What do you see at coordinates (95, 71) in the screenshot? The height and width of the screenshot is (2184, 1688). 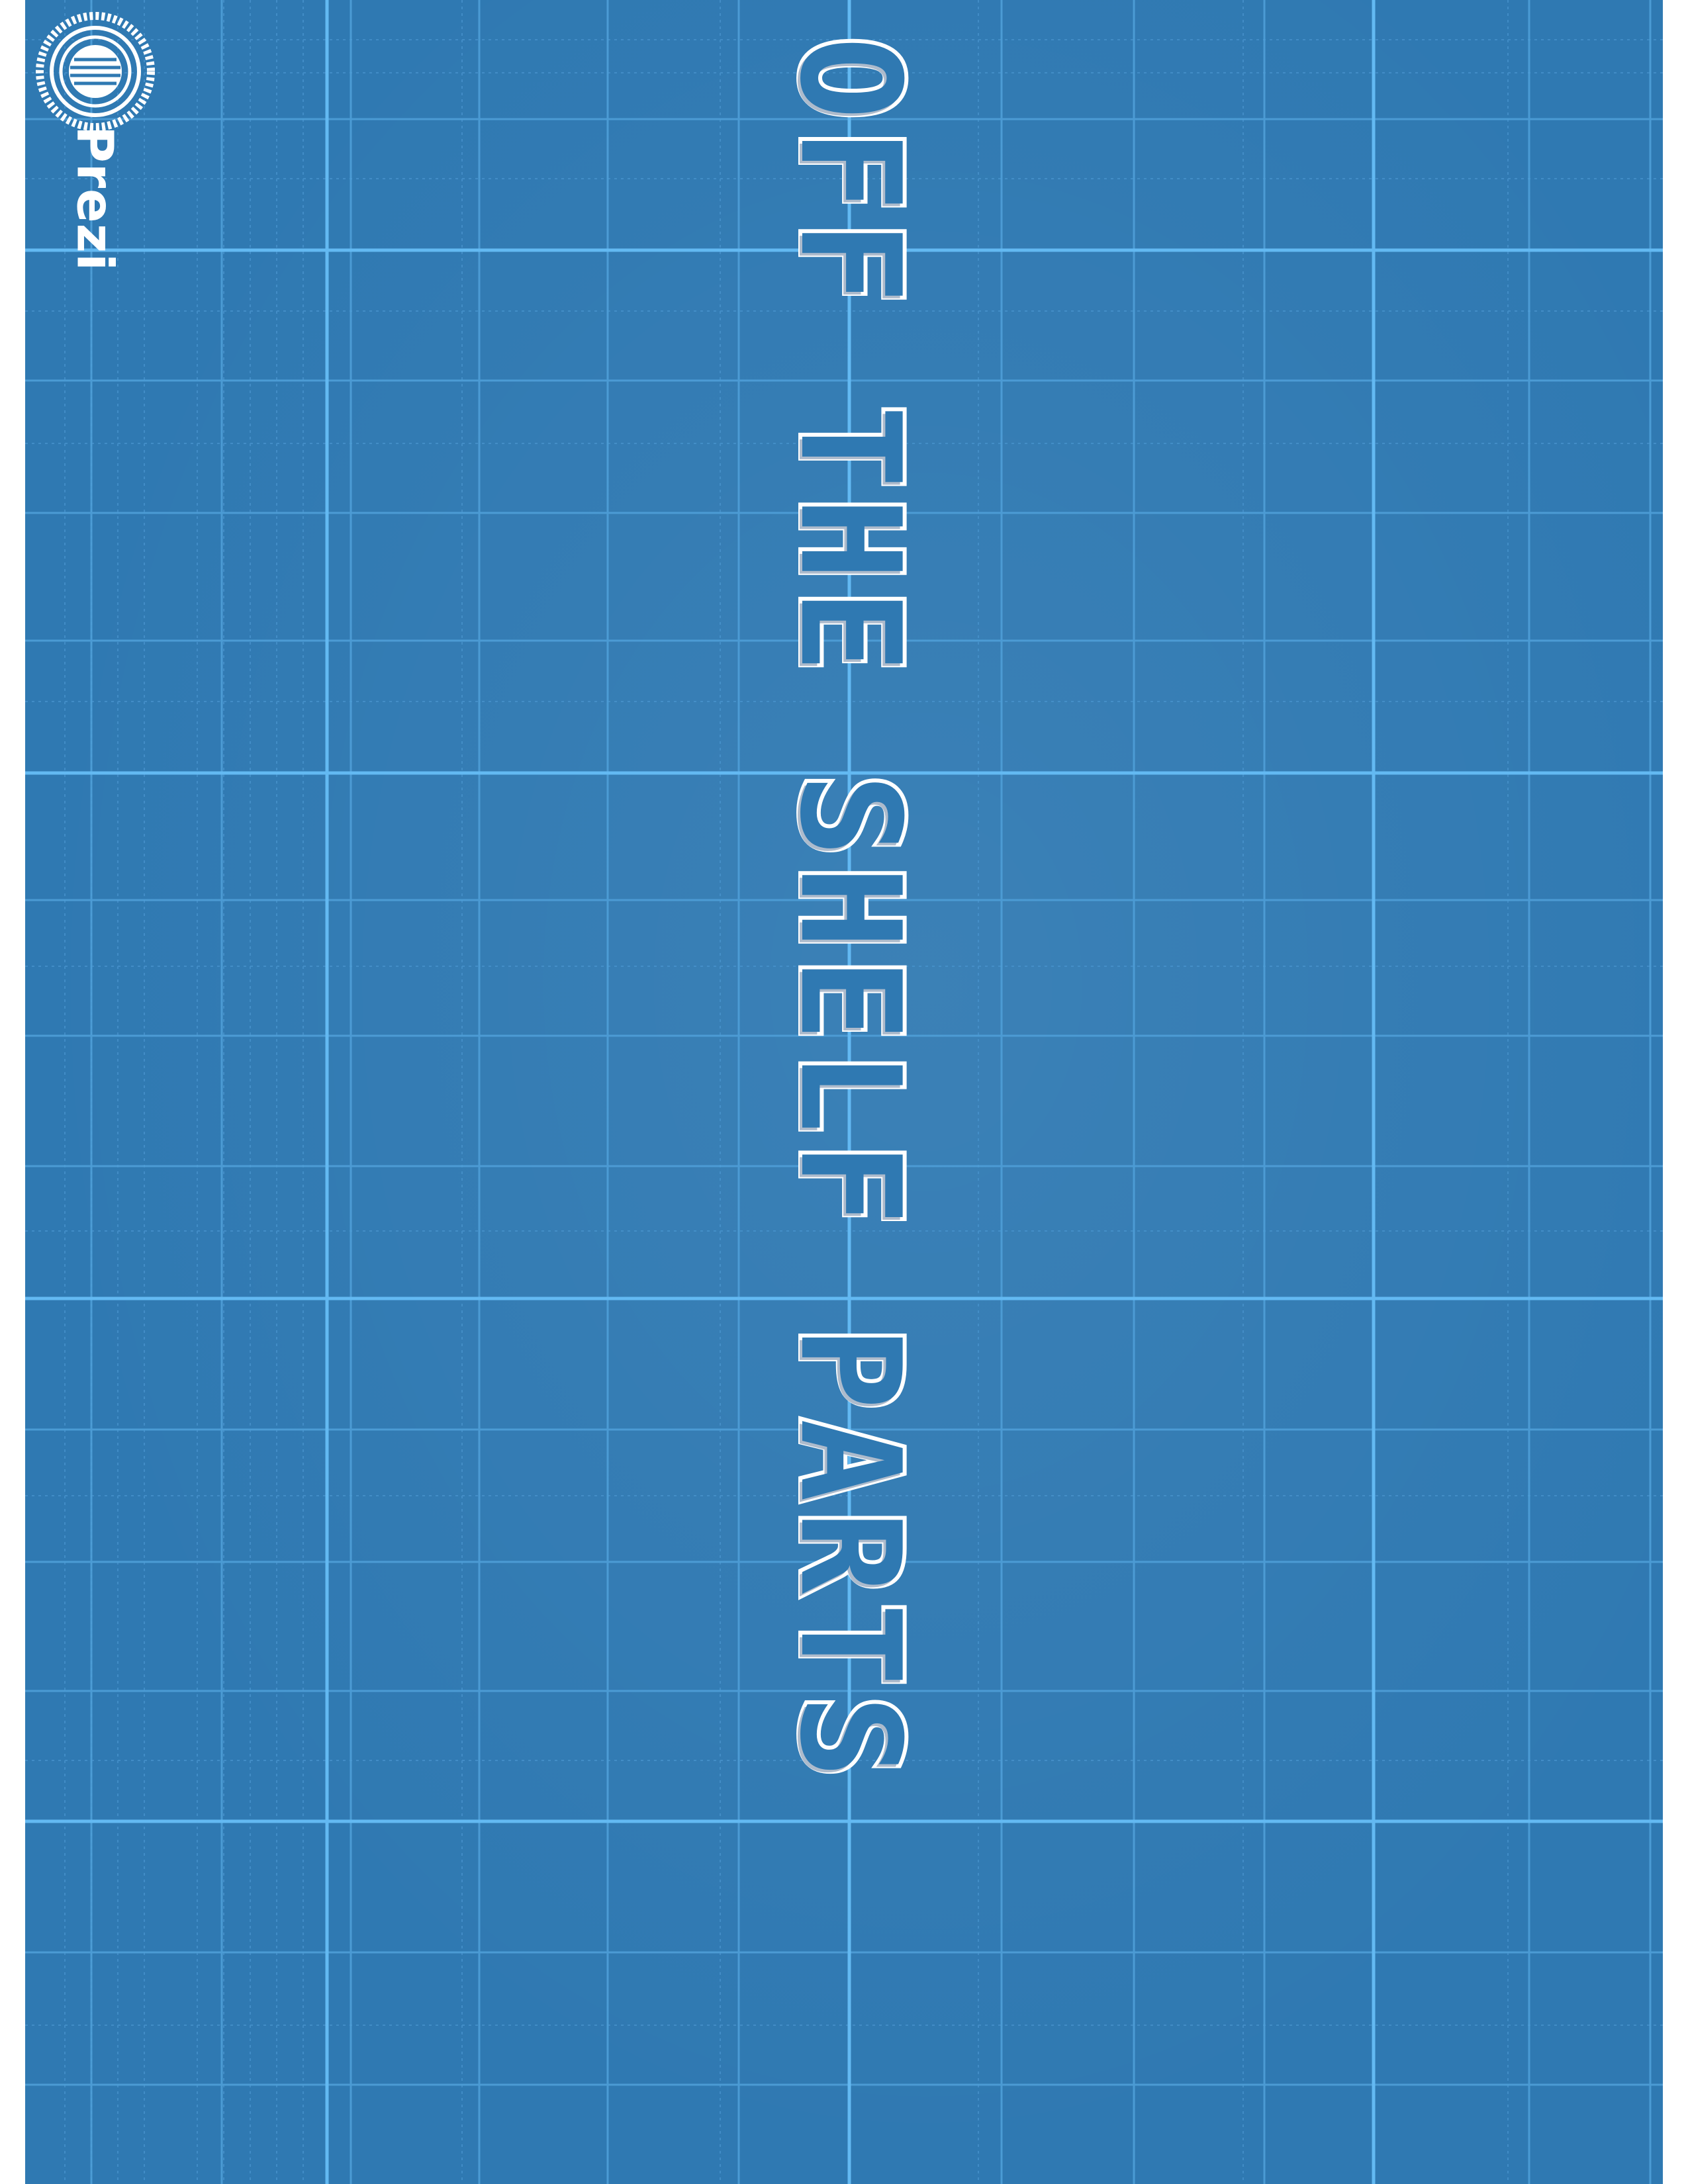 I see `prezi-logo-icon` at bounding box center [95, 71].